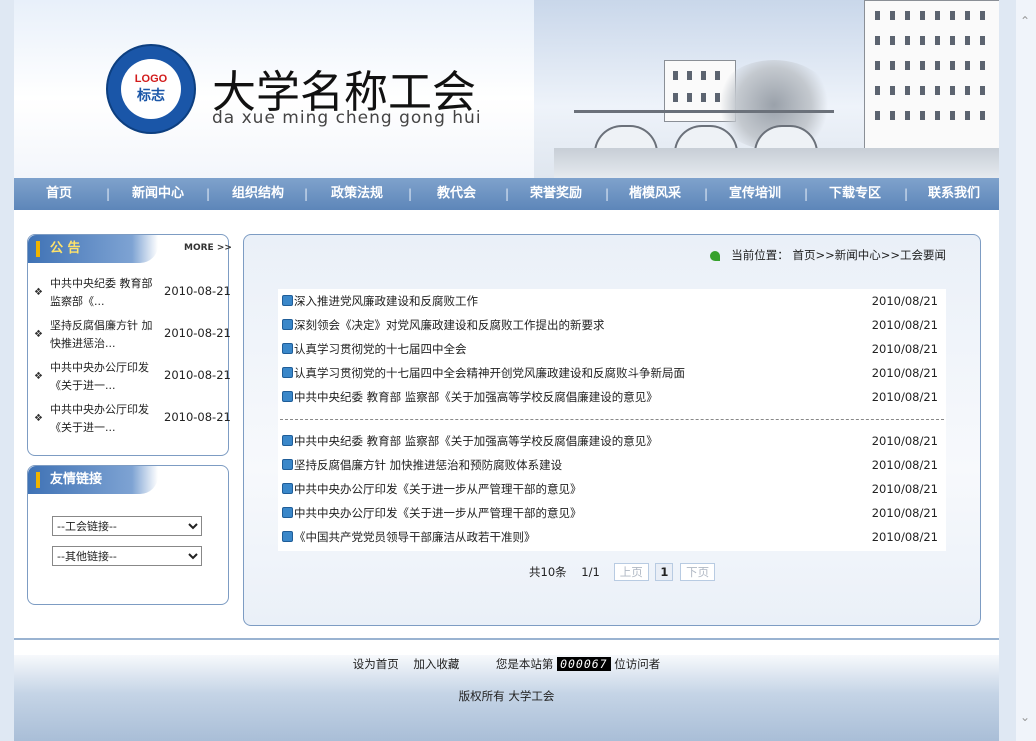 The height and width of the screenshot is (741, 1036). Describe the element at coordinates (506, 696) in the screenshot. I see `copyright: 版权所有 大学工会` at that location.